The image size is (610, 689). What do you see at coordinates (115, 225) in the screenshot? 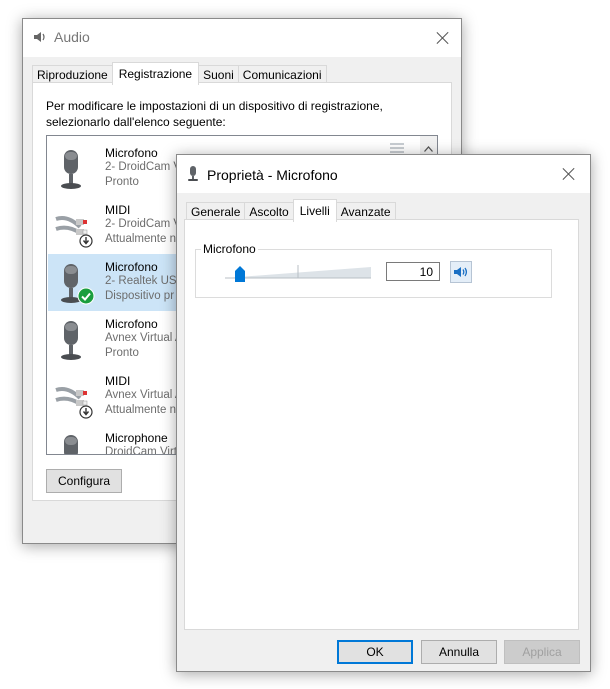
I see `list-item: MIDI 2- DroidCam V Attualmente no` at bounding box center [115, 225].